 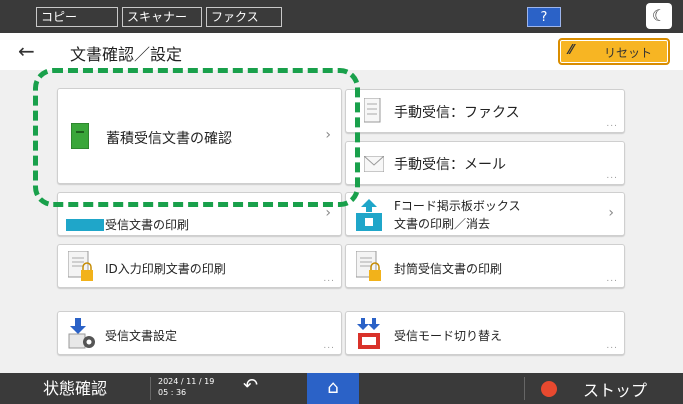 I want to click on undo-button: ↶, so click(x=250, y=385).